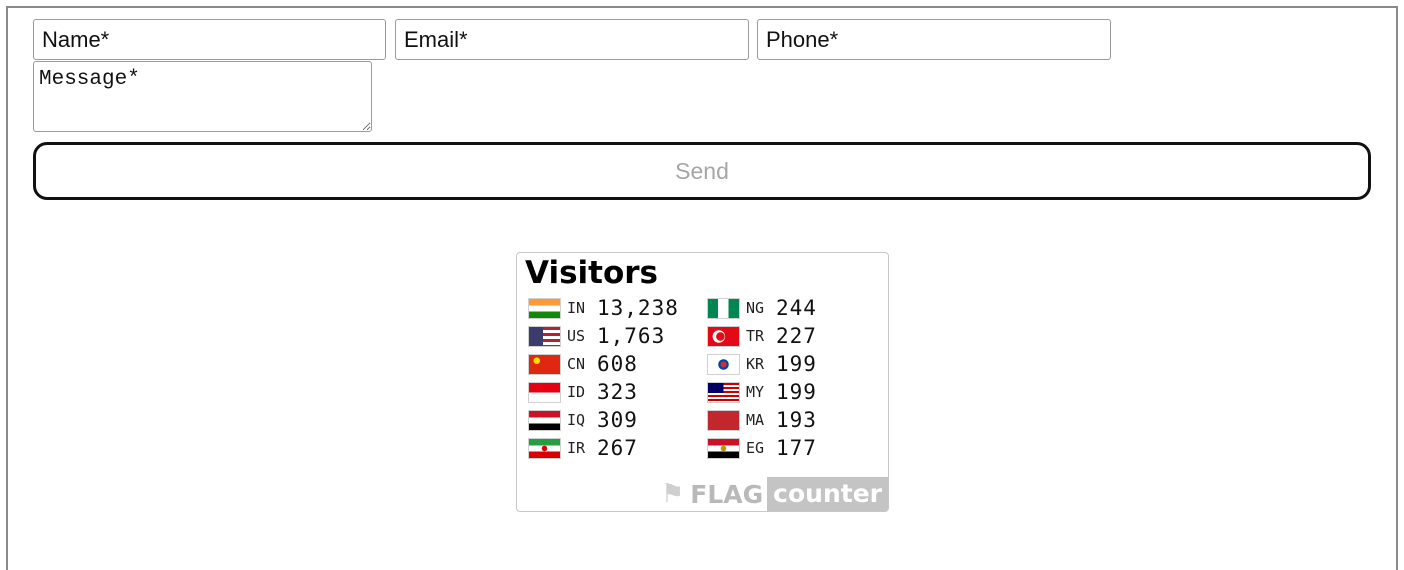  I want to click on visitor-count: 177, so click(796, 448).